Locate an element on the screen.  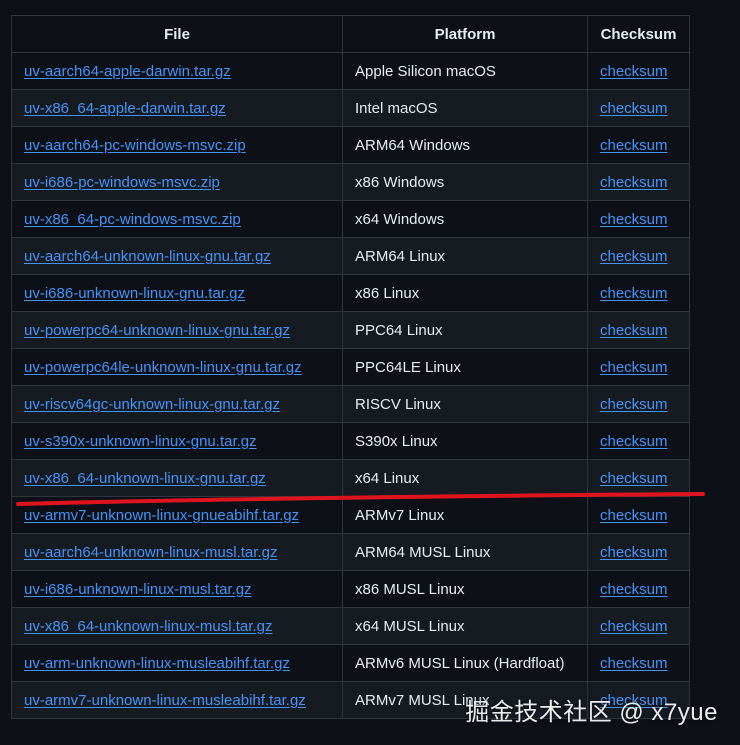
column-header-platform: Platform is located at coordinates (465, 34).